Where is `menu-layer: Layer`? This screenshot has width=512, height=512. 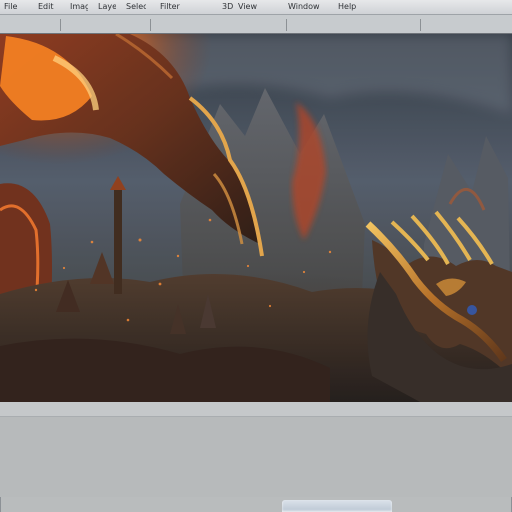
menu-layer: Layer is located at coordinates (107, 7).